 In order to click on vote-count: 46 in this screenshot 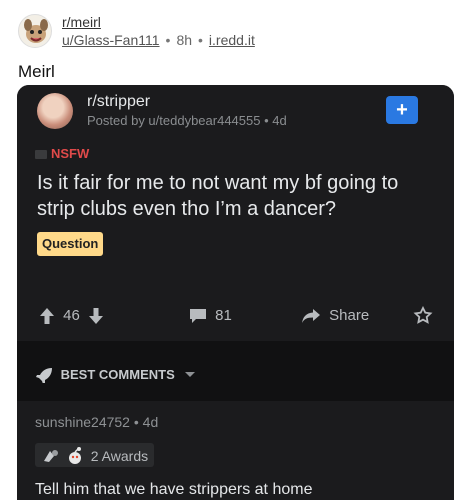, I will do `click(71, 316)`.